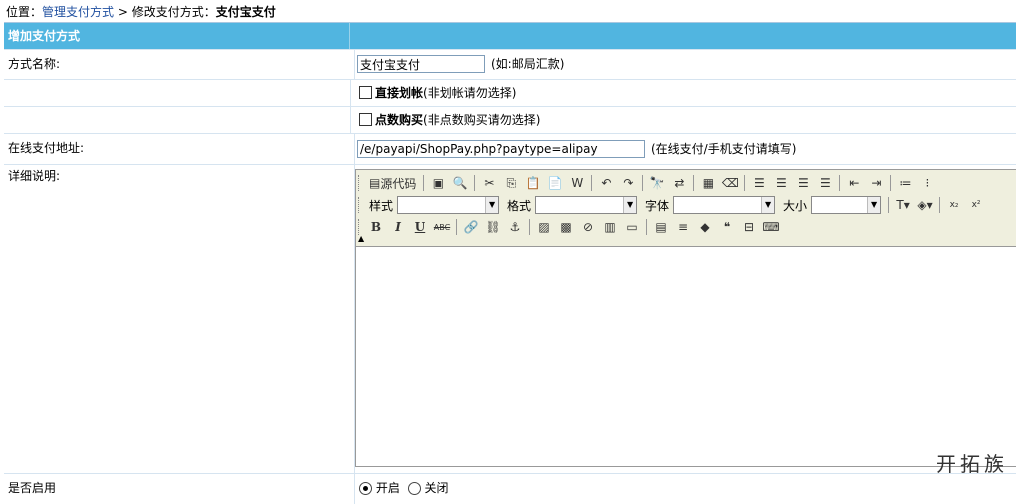  Describe the element at coordinates (470, 93) in the screenshot. I see `direct-hint: (非划帐请勿选择)` at that location.